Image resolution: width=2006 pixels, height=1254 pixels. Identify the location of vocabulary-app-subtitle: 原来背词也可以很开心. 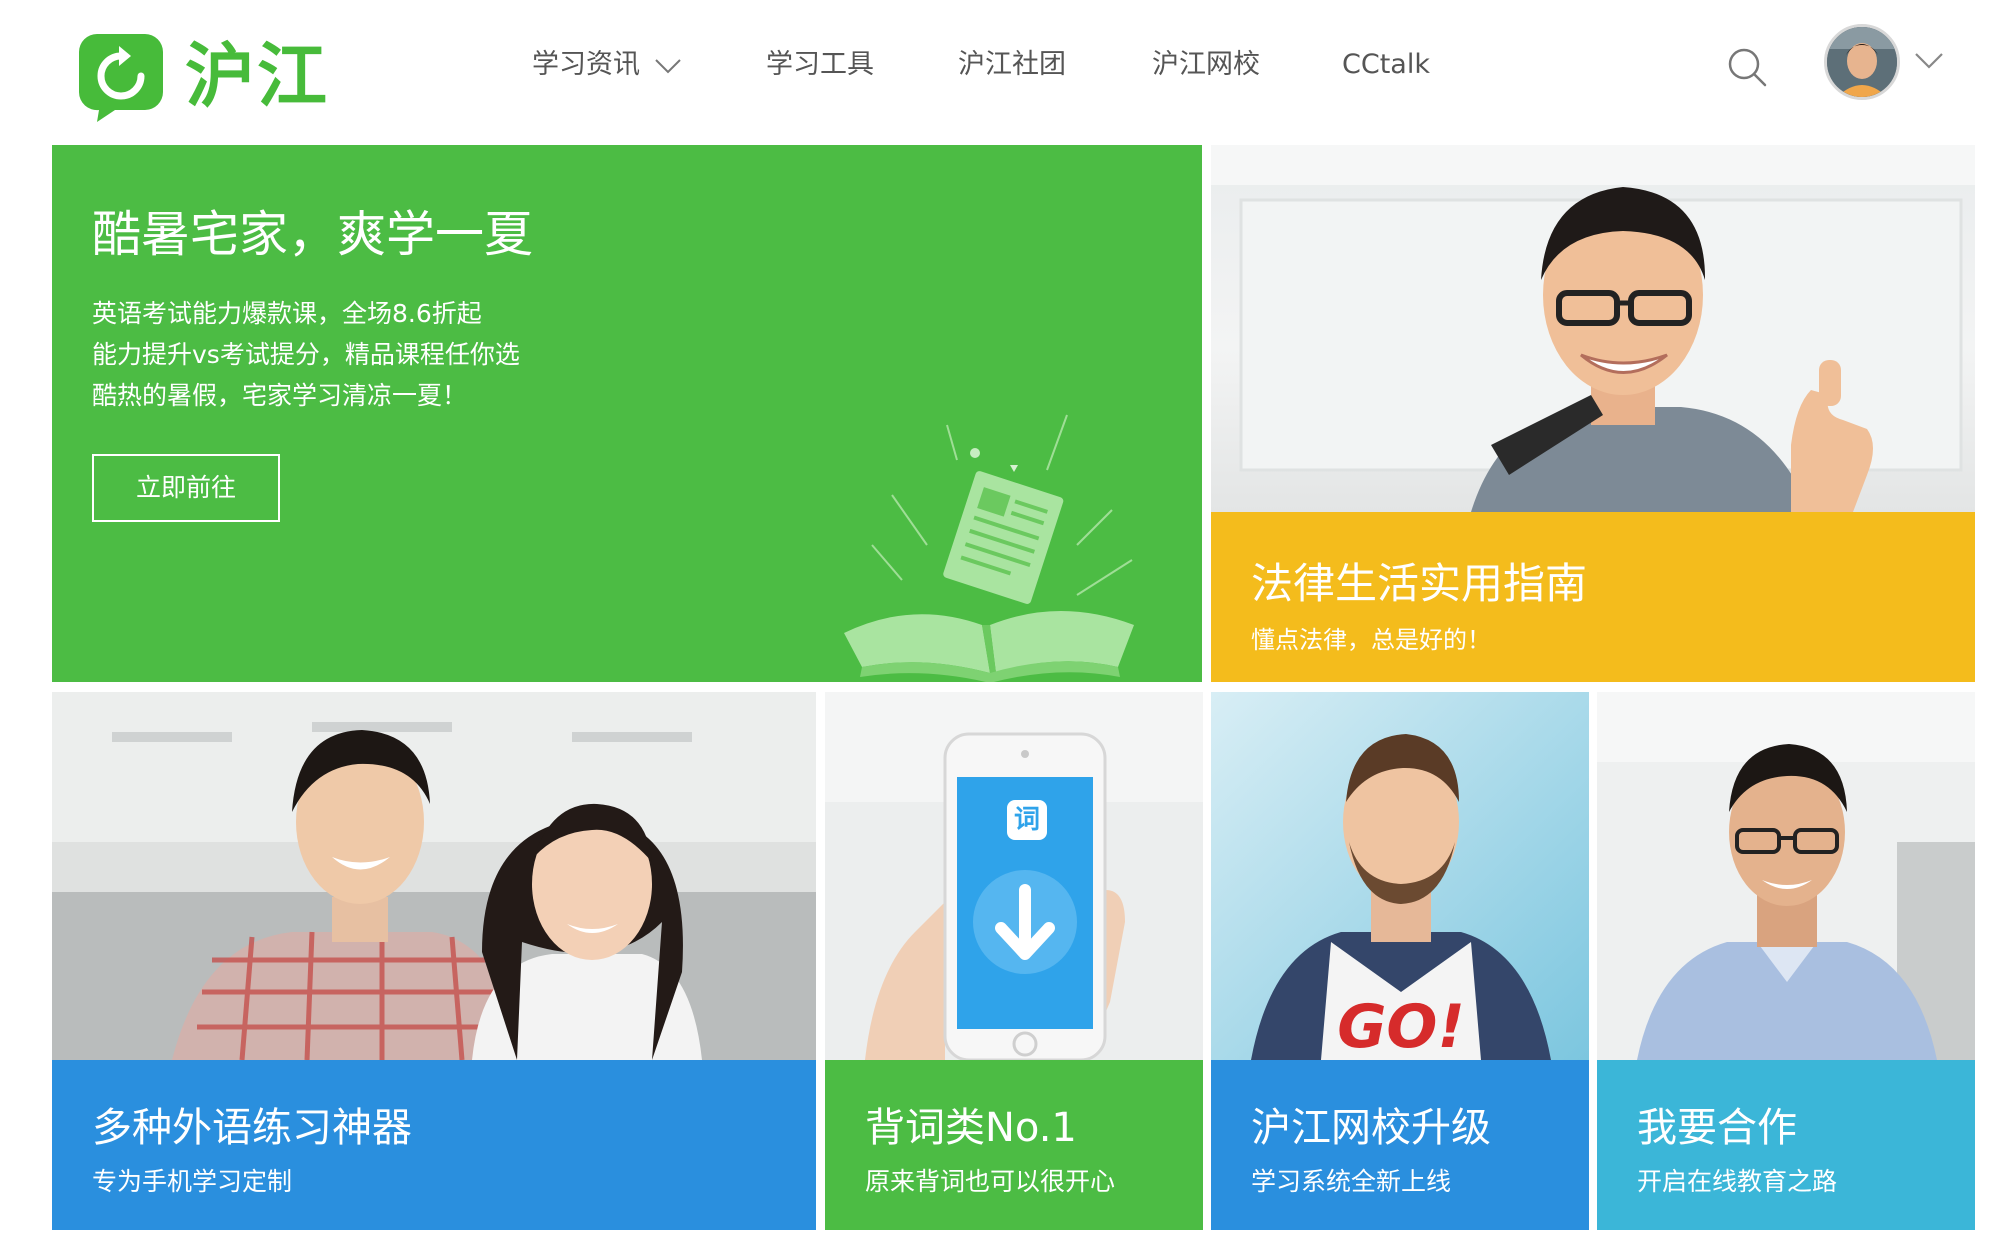
(990, 1181).